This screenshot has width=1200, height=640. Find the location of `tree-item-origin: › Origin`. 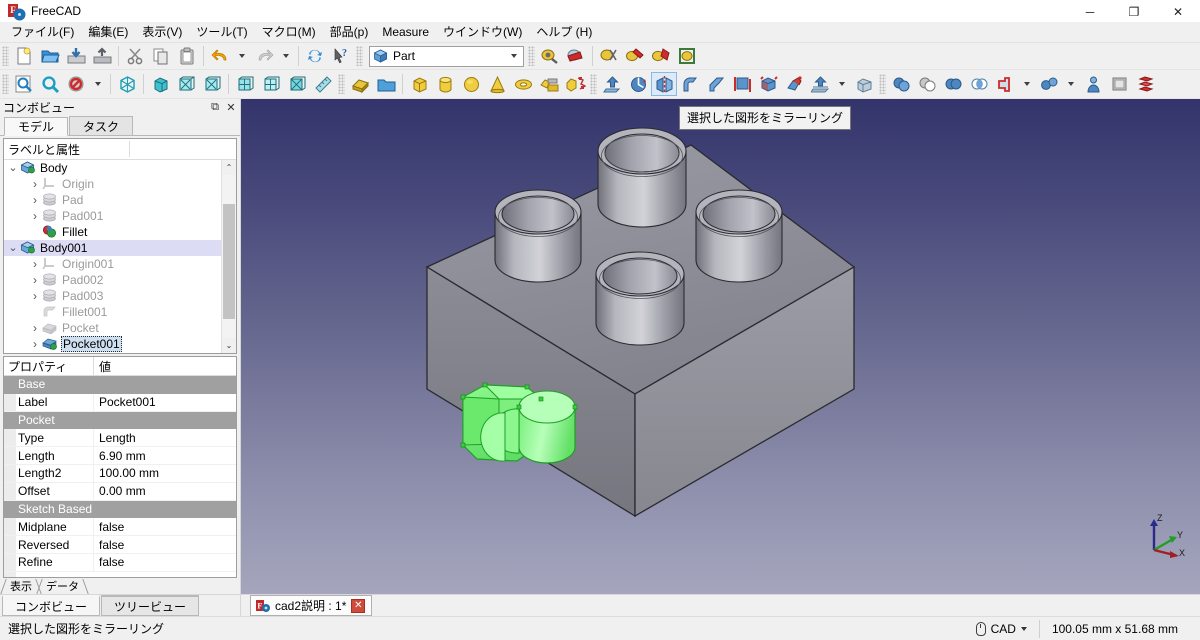

tree-item-origin: › Origin is located at coordinates (120, 184).